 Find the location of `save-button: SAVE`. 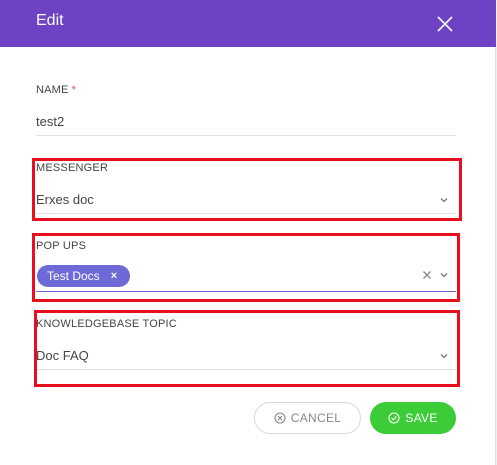

save-button: SAVE is located at coordinates (413, 418).